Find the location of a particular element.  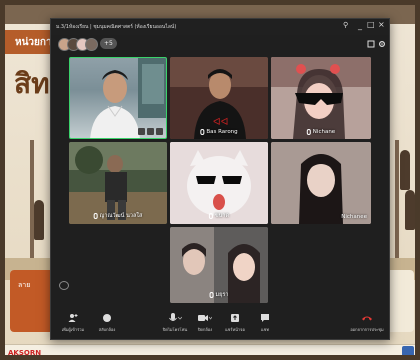

video-tile-participant: ᐊᐊ Bas Rarong is located at coordinates (219, 98).